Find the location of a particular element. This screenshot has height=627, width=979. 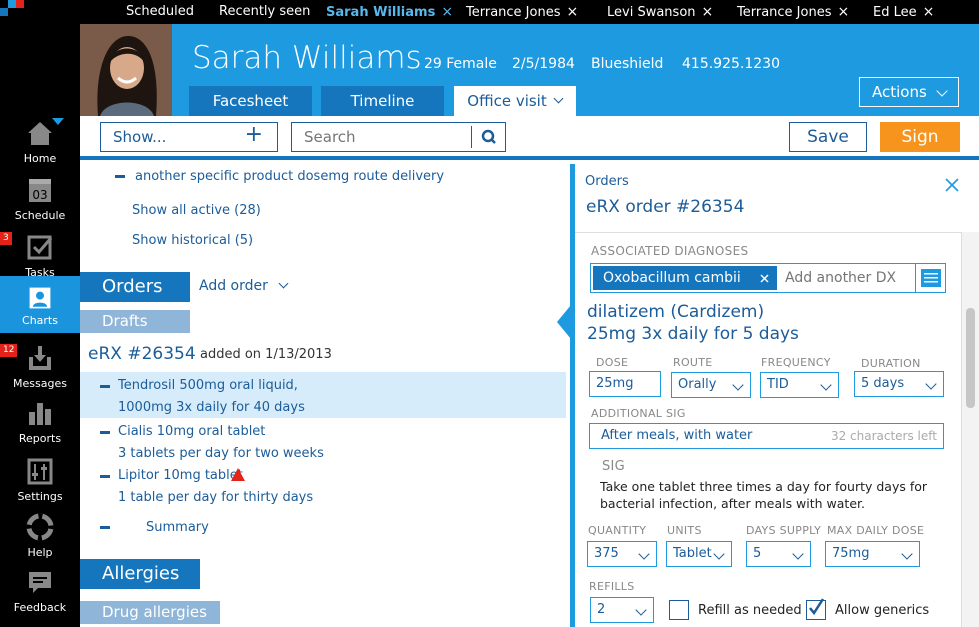

visit-toolbar: Show... + Save is located at coordinates (529, 138).